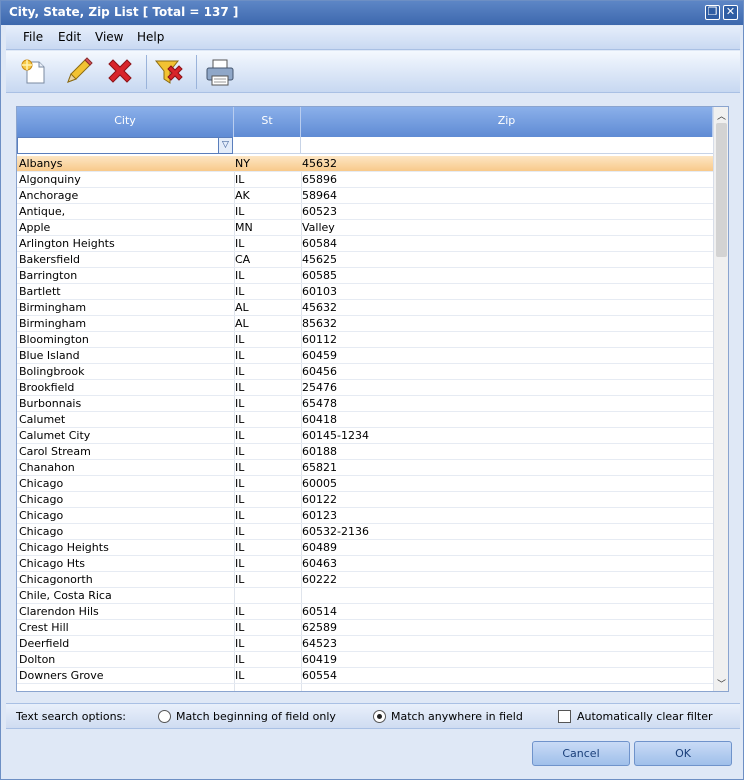 The image size is (744, 780). I want to click on edit-pencil-icon, so click(78, 72).